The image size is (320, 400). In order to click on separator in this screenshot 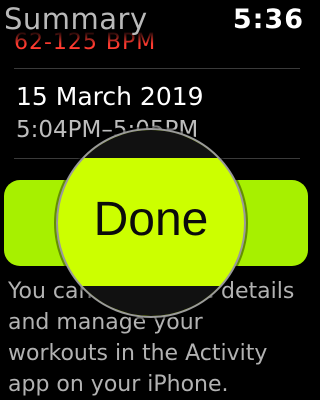, I will do `click(157, 68)`.